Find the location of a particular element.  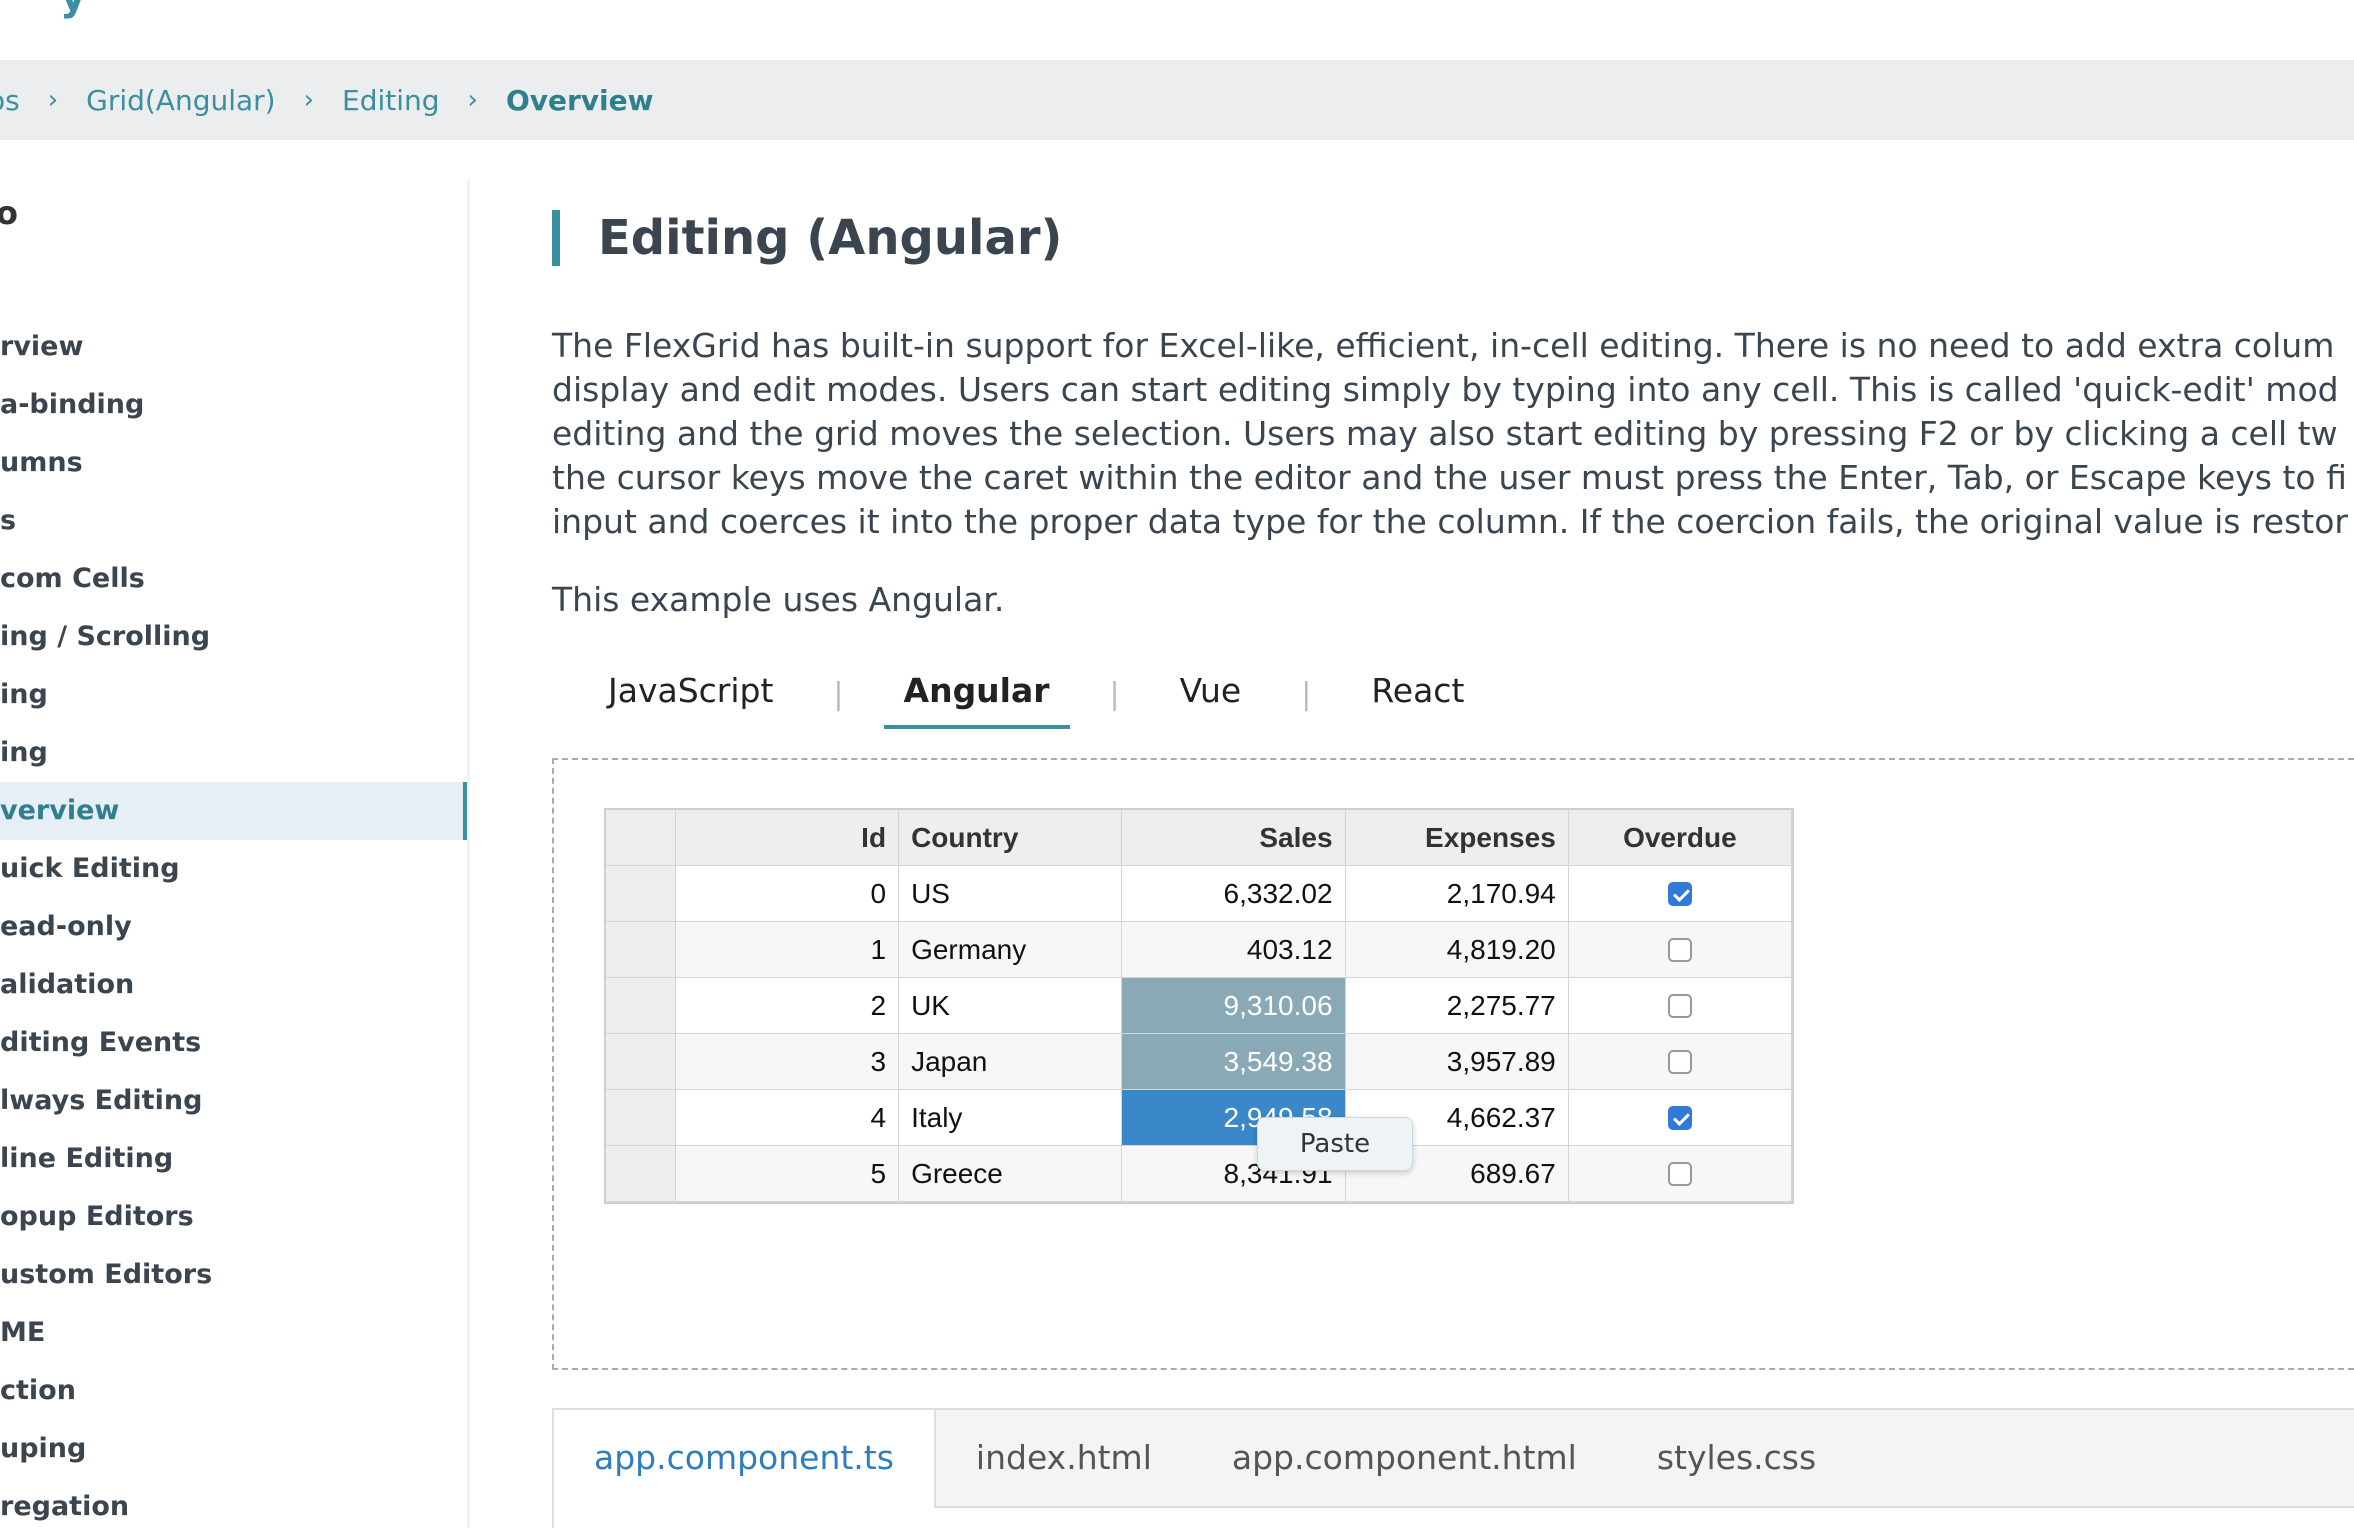

tab-angular: Angular is located at coordinates (976, 694).